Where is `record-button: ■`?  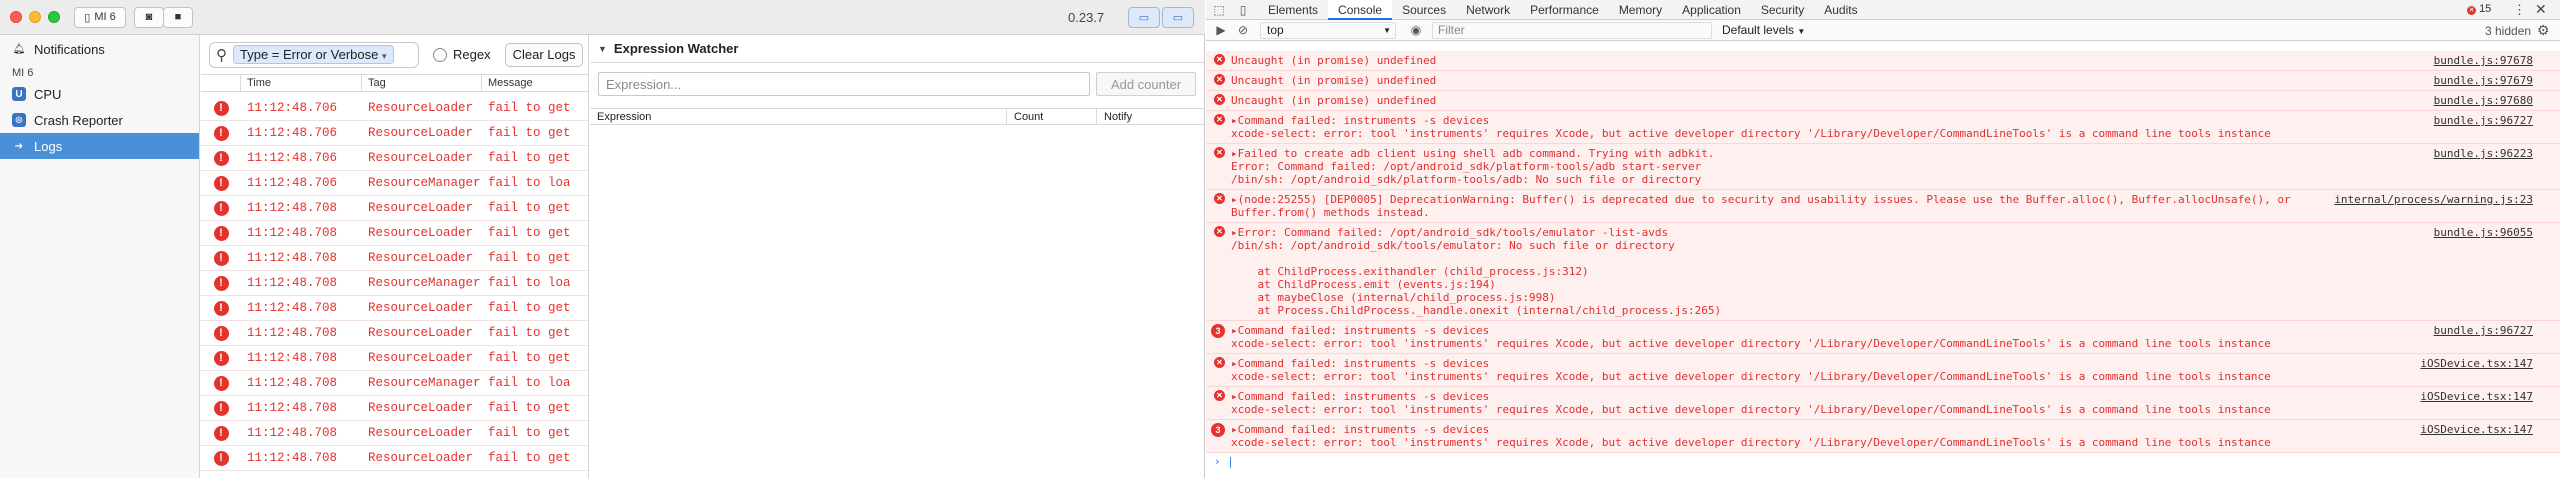
record-button: ■ is located at coordinates (178, 17).